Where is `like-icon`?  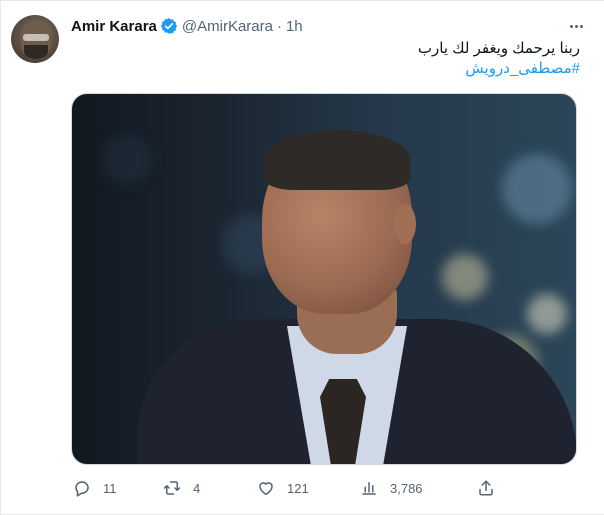 like-icon is located at coordinates (266, 489).